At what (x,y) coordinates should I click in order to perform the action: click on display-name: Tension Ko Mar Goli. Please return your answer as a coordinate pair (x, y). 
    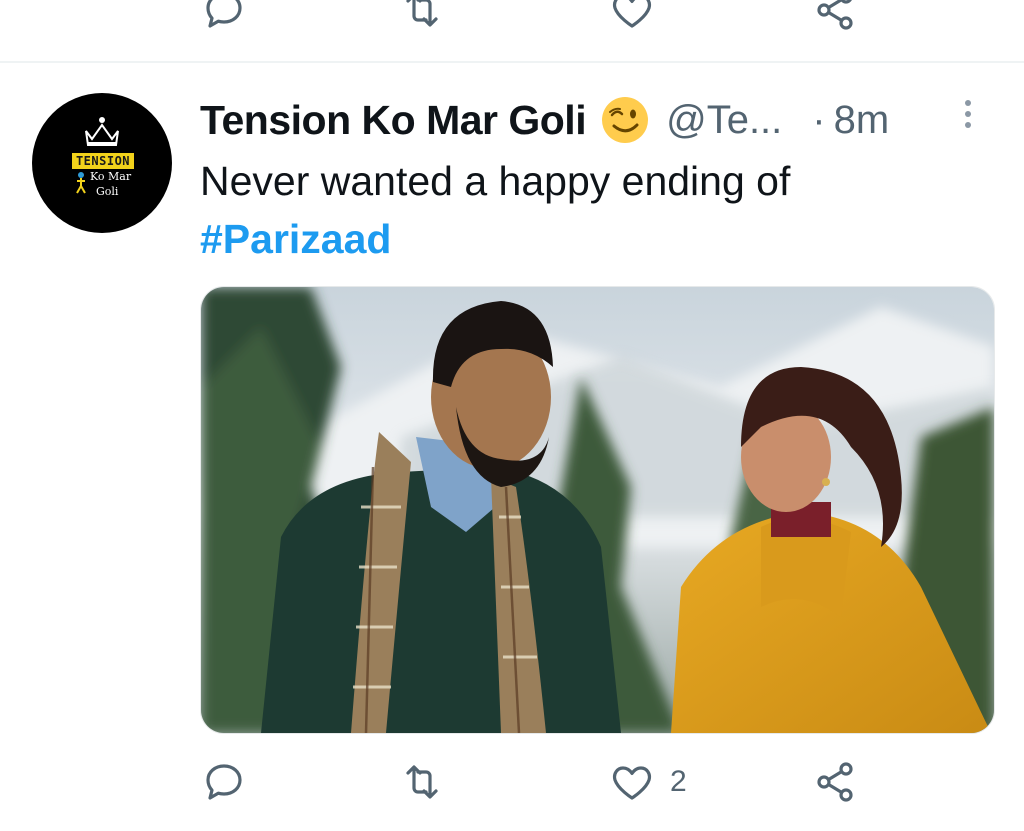
    Looking at the image, I should click on (393, 120).